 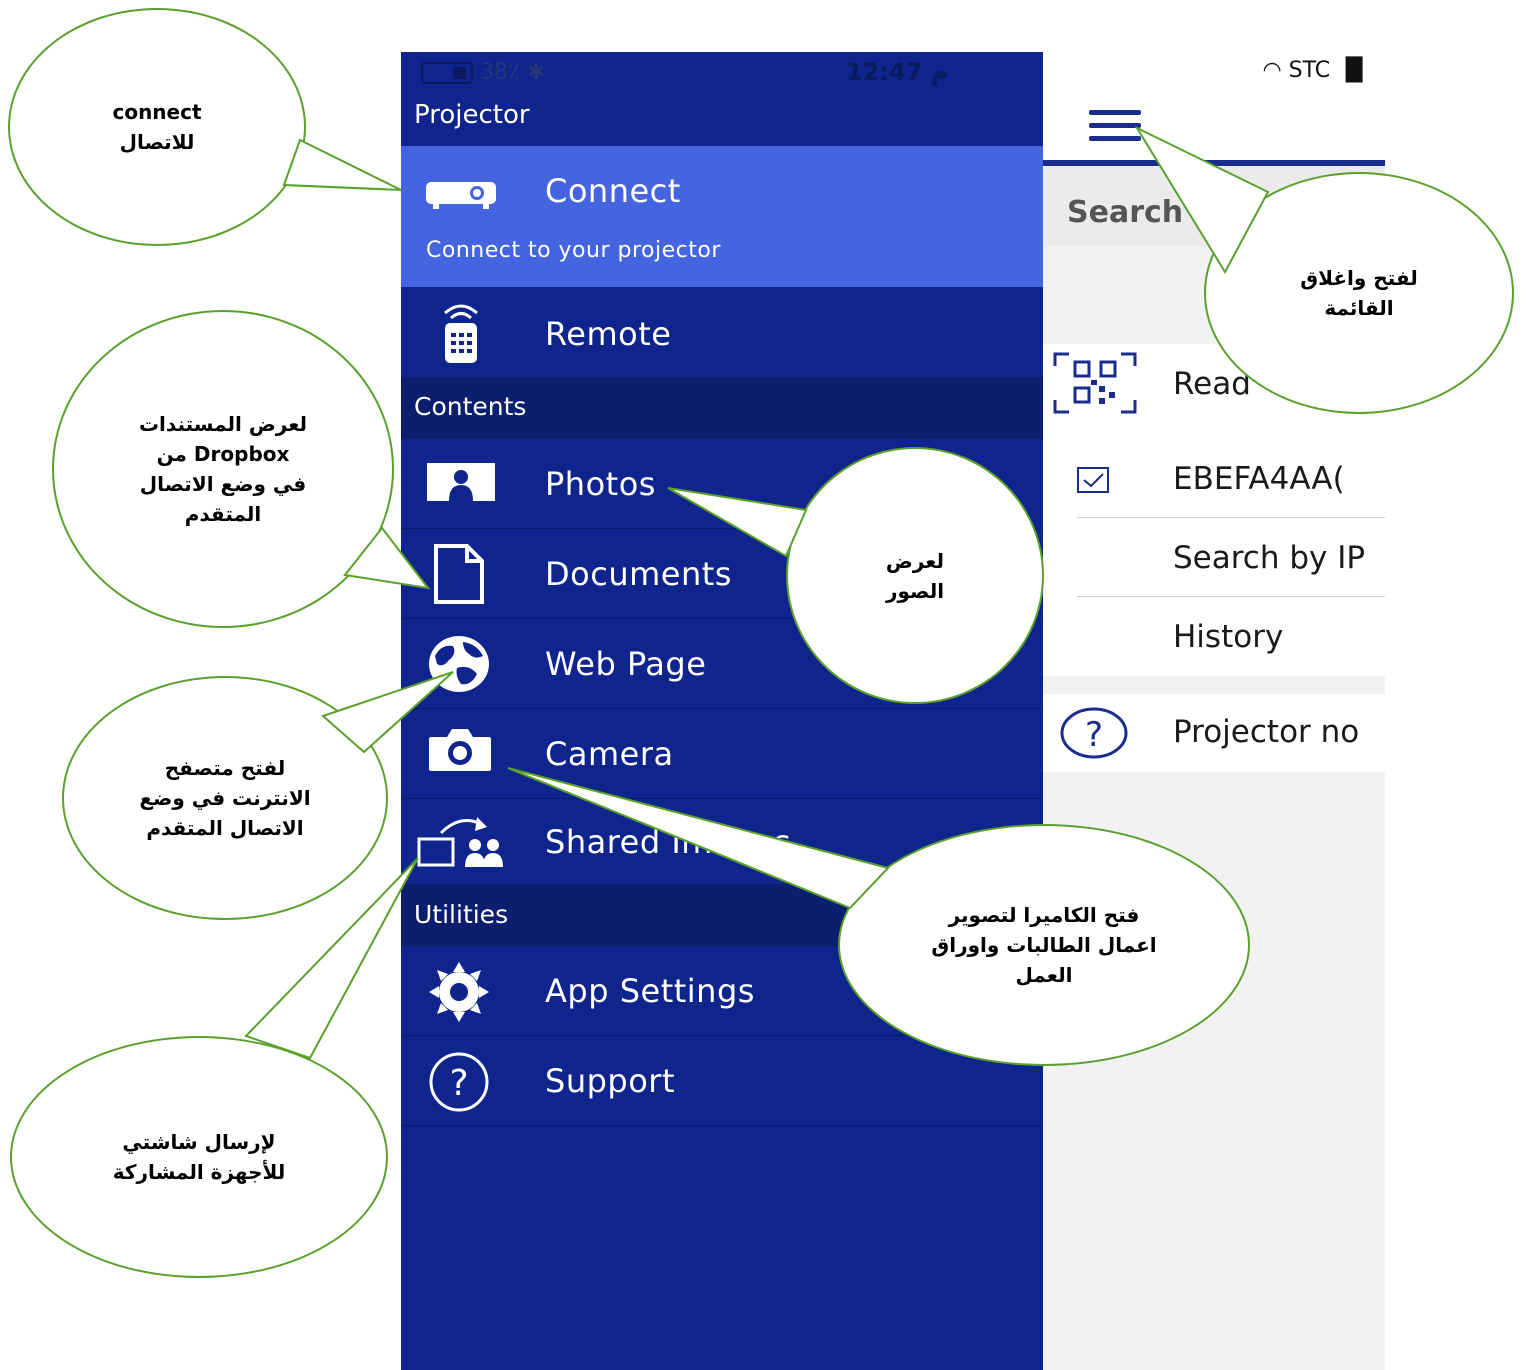 I want to click on bluetooth-icon: ✱, so click(x=536, y=72).